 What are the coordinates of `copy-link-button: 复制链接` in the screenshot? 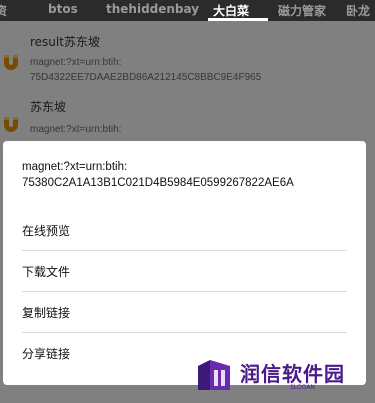 It's located at (184, 312).